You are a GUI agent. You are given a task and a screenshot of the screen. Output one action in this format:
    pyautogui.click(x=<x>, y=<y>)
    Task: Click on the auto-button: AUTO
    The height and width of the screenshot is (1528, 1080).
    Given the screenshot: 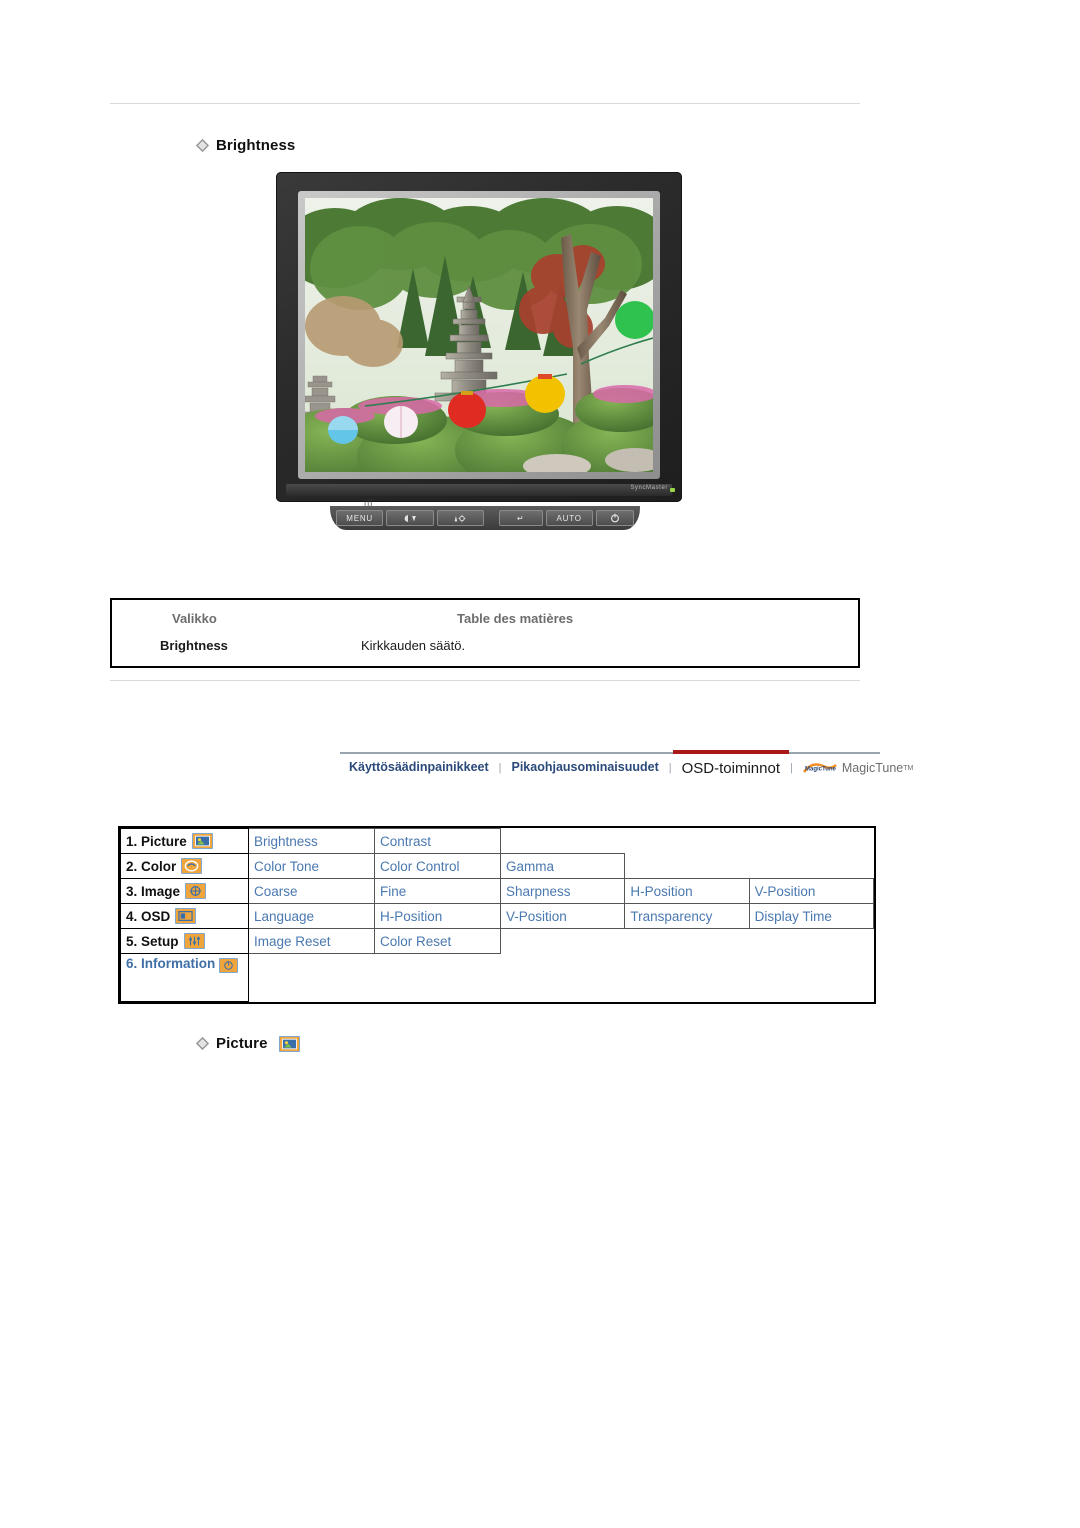 What is the action you would take?
    pyautogui.click(x=569, y=518)
    